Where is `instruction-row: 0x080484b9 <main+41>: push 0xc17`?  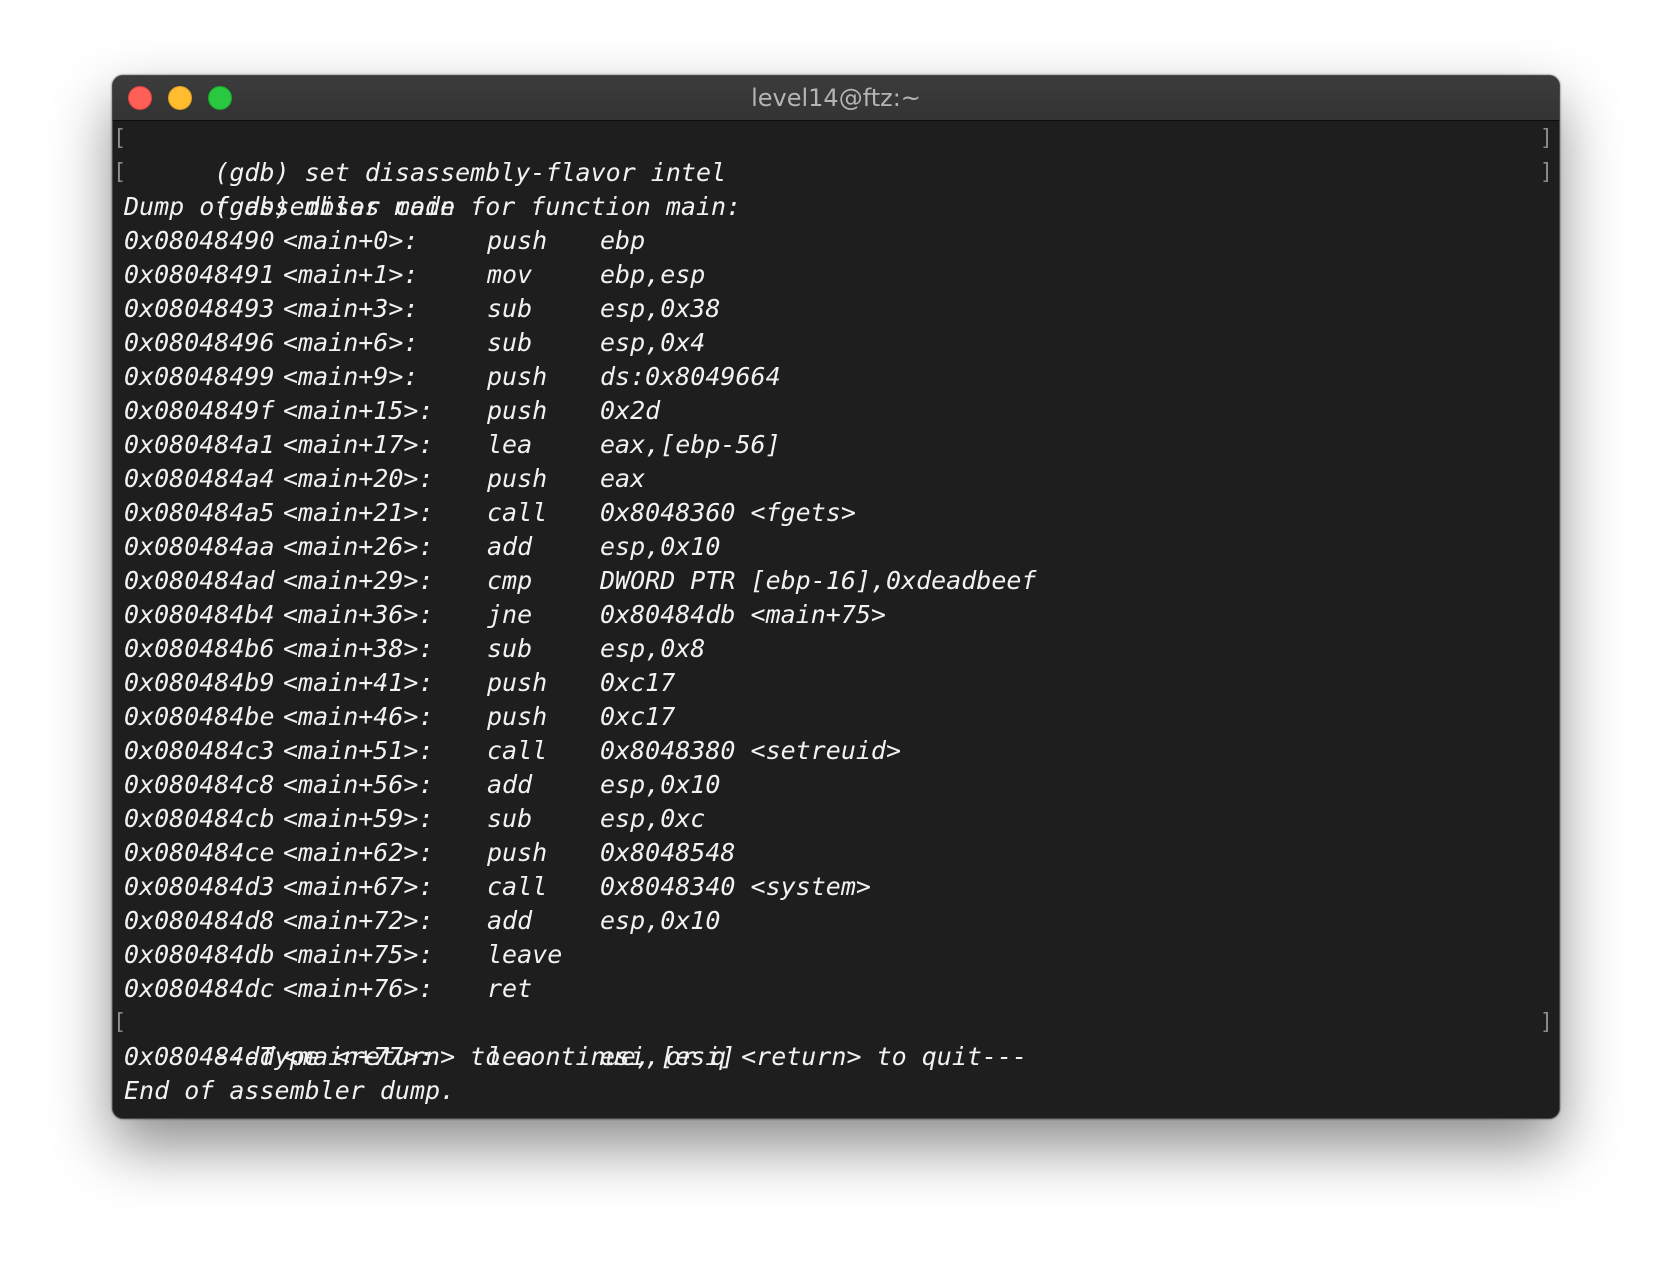 instruction-row: 0x080484b9 <main+41>: push 0xc17 is located at coordinates (836, 683).